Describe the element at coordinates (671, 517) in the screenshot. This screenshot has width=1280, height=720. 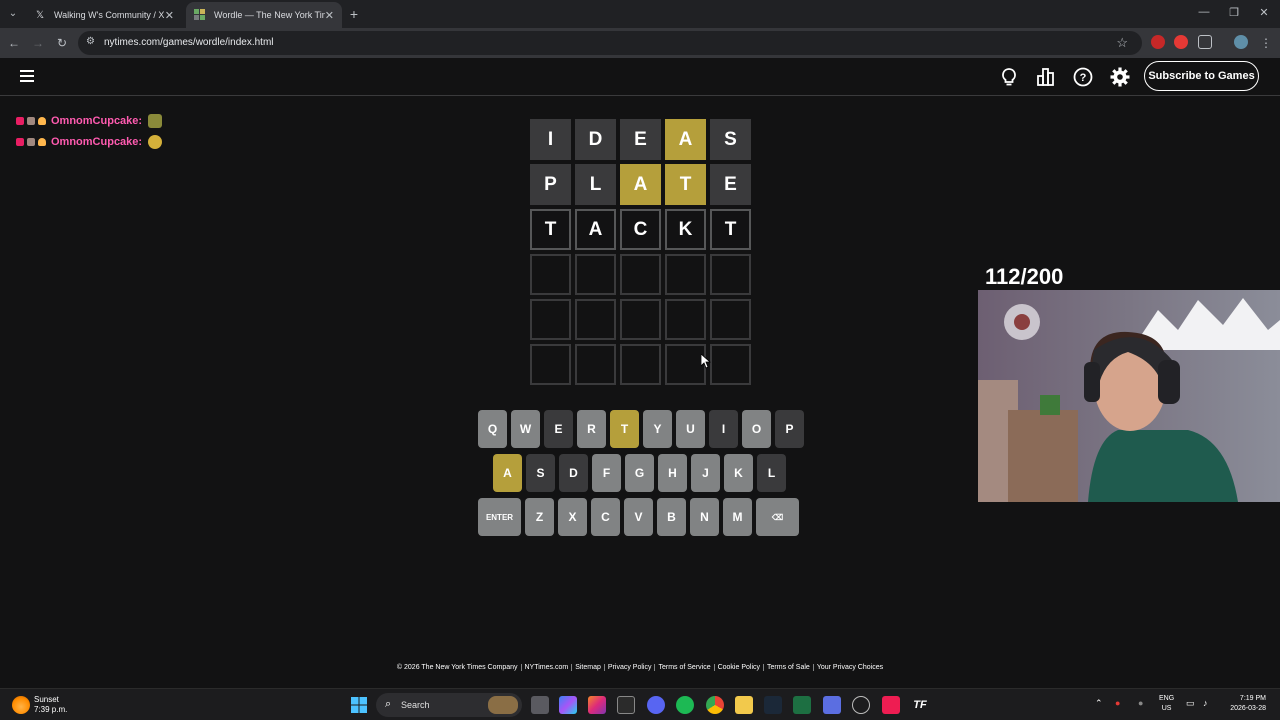
I see `key-b: B` at that location.